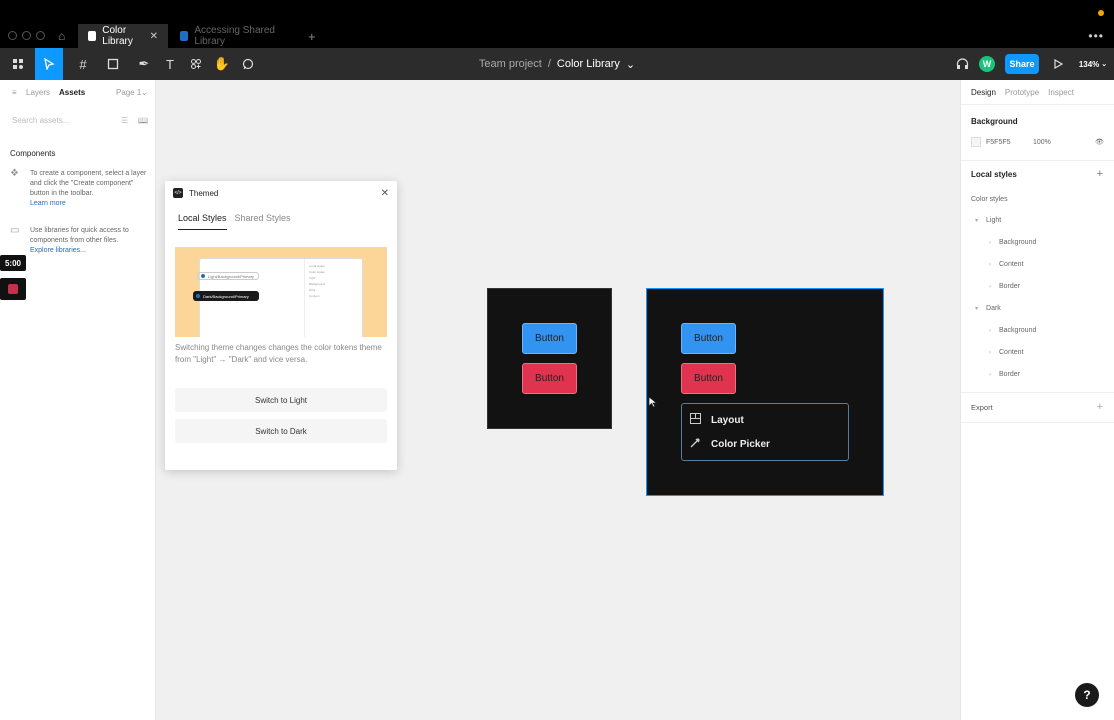  What do you see at coordinates (228, 276) in the screenshot?
I see `preview-light-token: Light/Background/Primary` at bounding box center [228, 276].